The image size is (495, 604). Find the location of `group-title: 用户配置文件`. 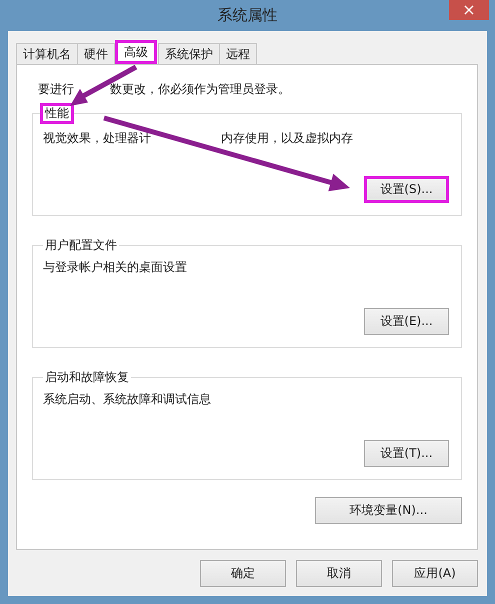

group-title: 用户配置文件 is located at coordinates (81, 245).